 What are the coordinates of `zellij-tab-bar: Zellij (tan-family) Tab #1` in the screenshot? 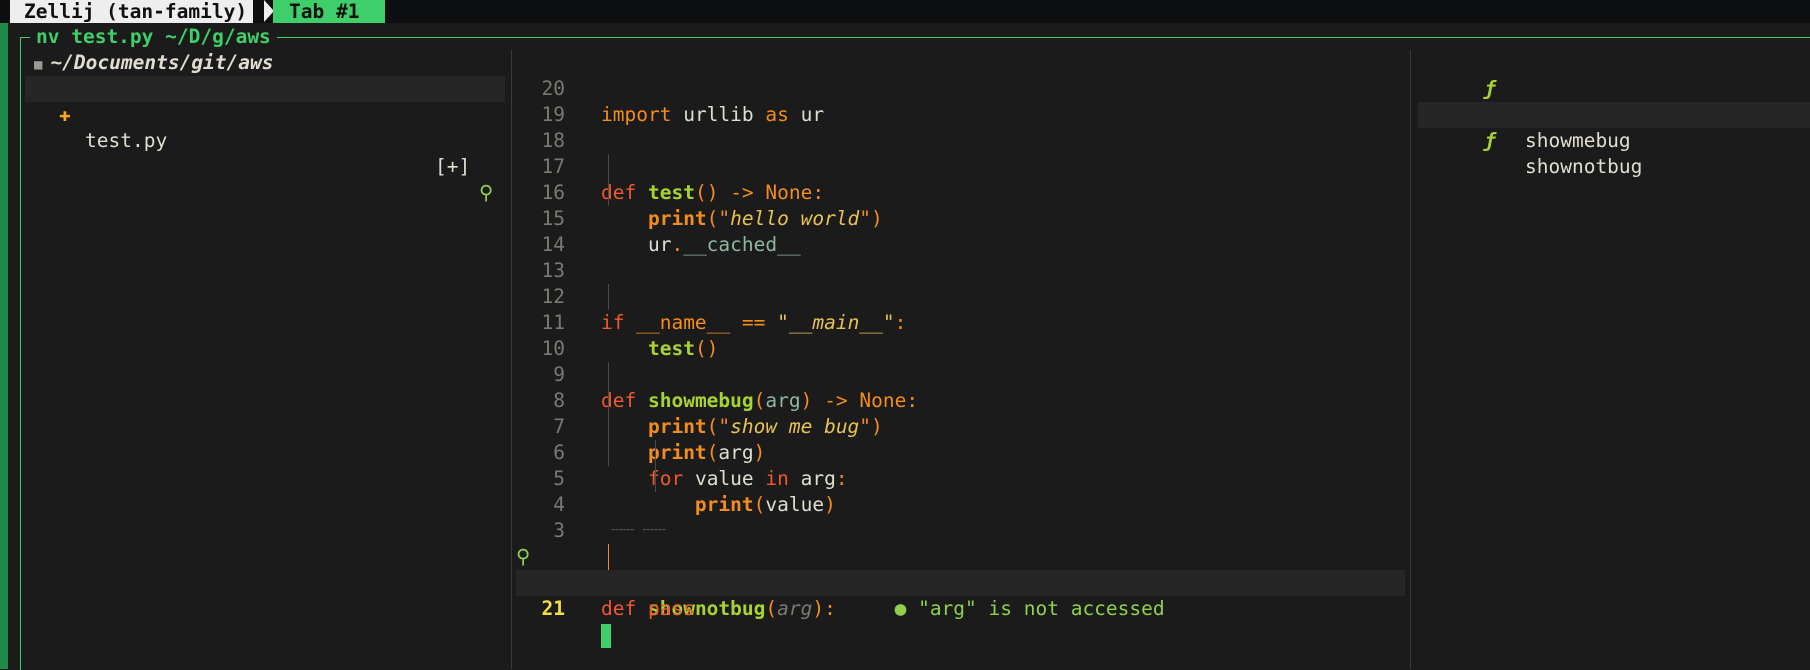 It's located at (905, 11).